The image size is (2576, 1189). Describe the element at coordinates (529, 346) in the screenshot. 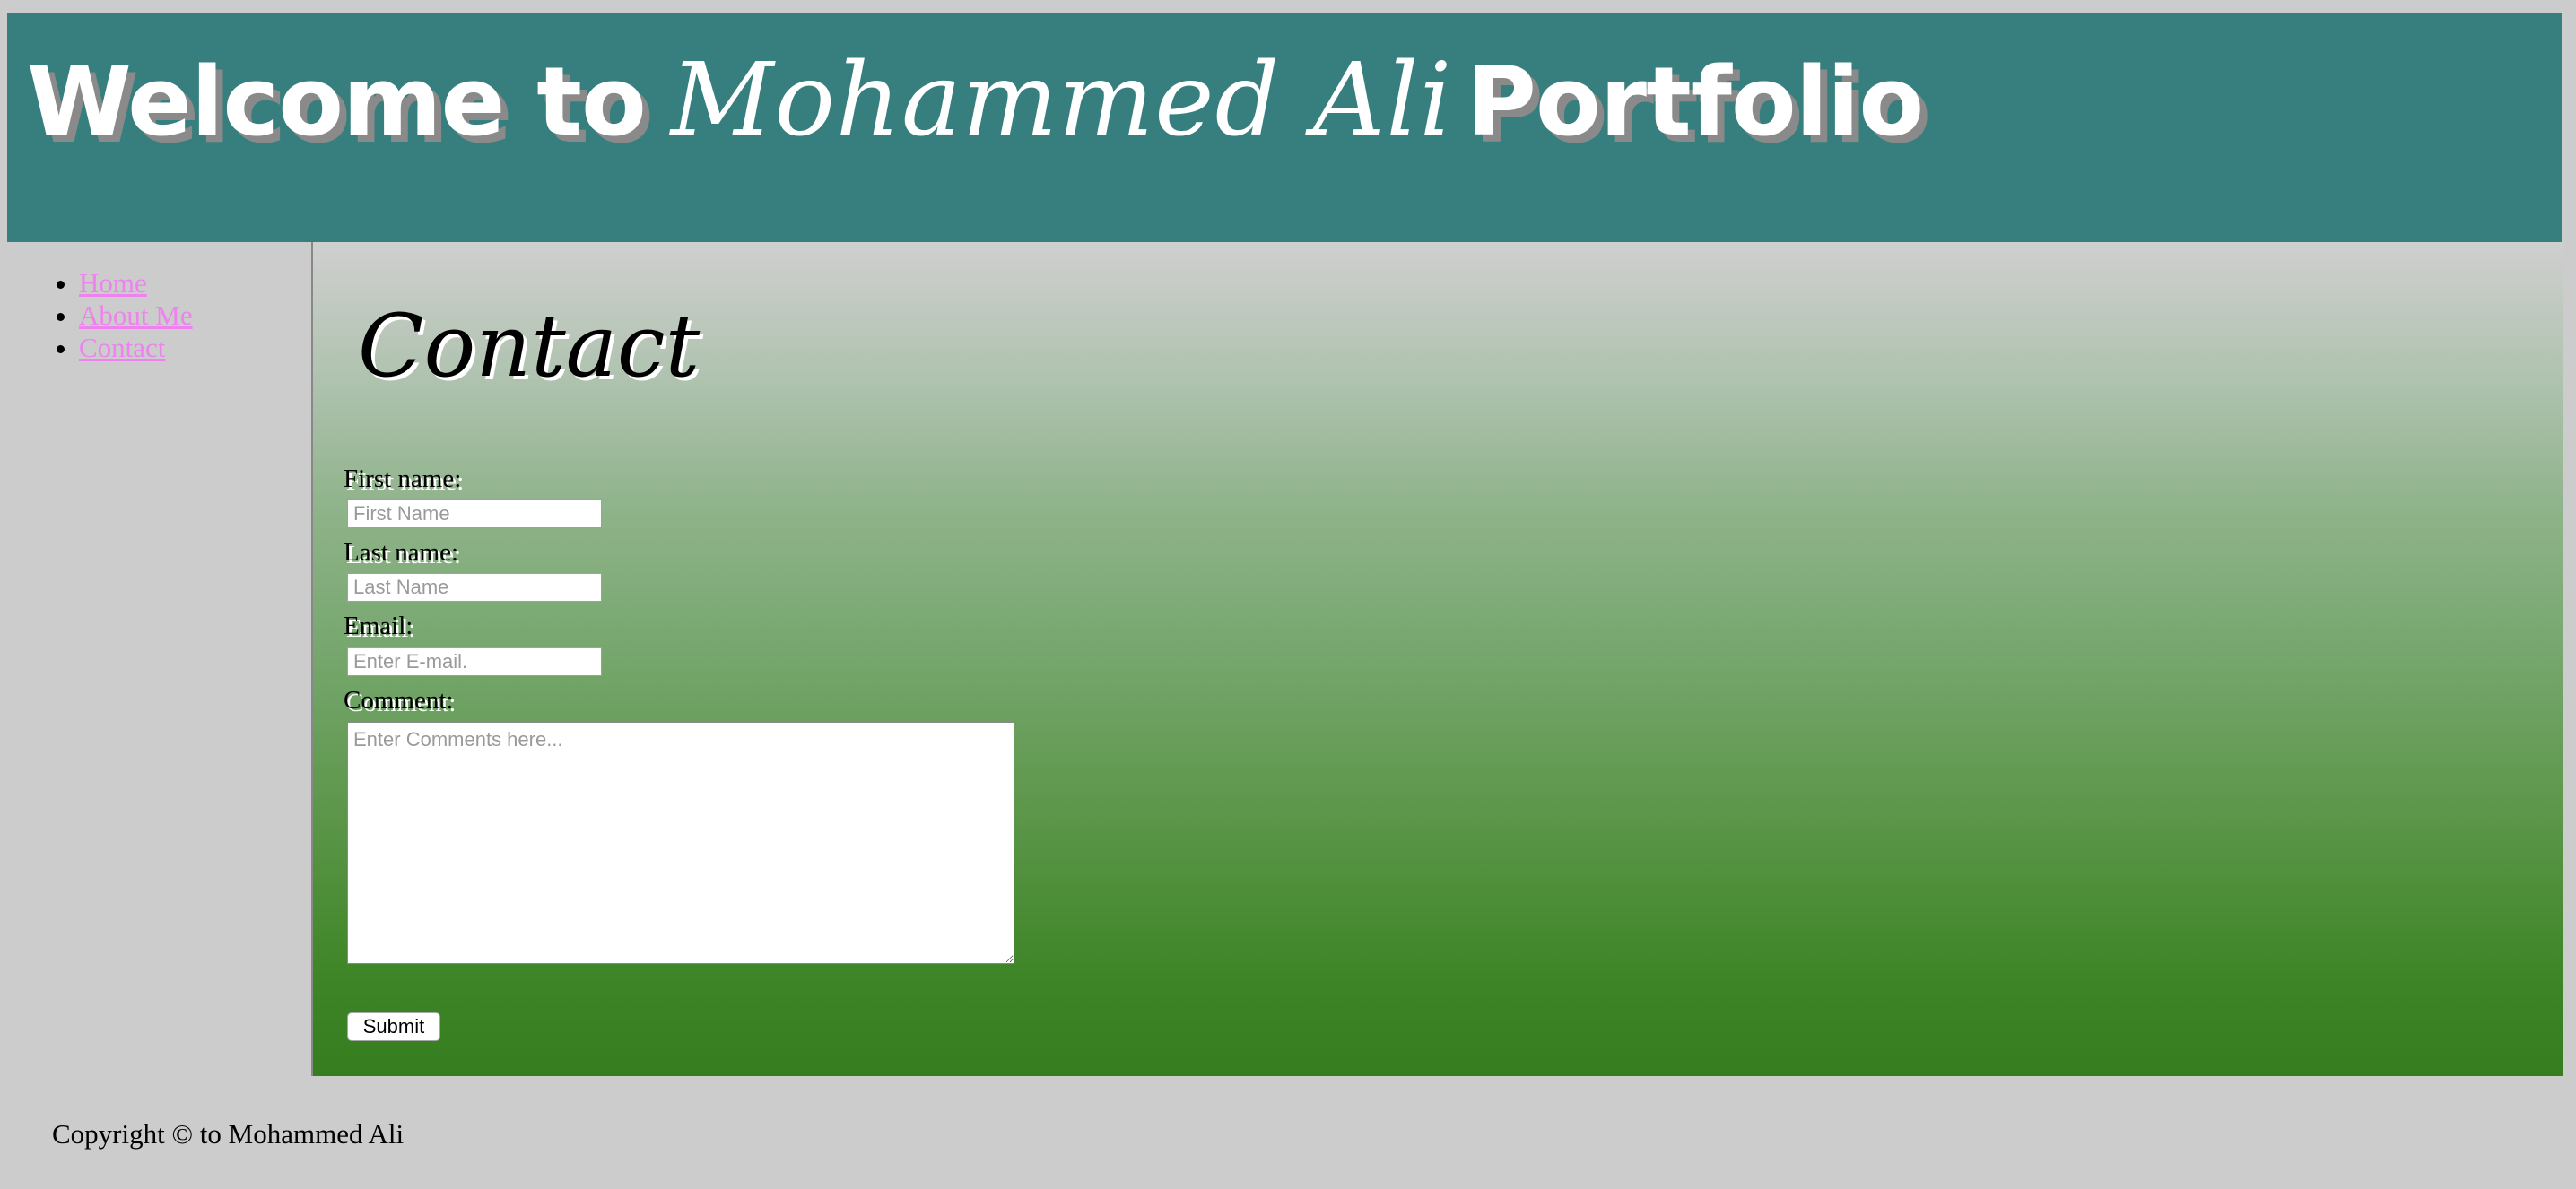

I see `page-heading: Contact` at that location.